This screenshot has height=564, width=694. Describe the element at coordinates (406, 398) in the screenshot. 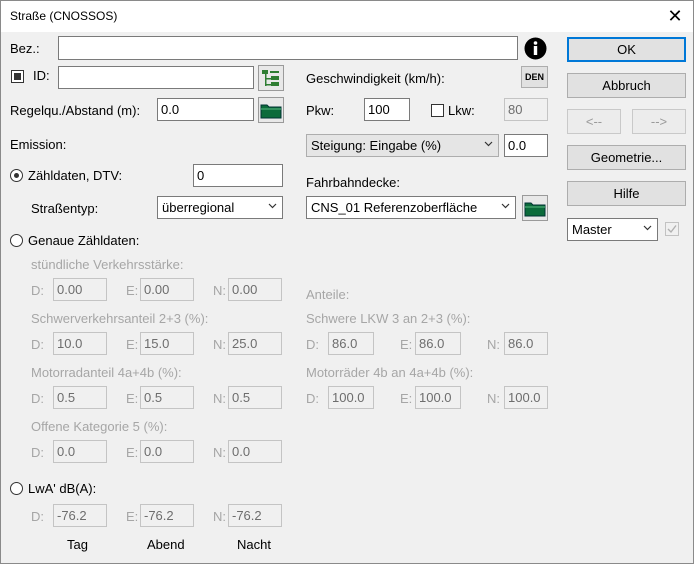

I see `motorraeder-e-label: E:` at that location.